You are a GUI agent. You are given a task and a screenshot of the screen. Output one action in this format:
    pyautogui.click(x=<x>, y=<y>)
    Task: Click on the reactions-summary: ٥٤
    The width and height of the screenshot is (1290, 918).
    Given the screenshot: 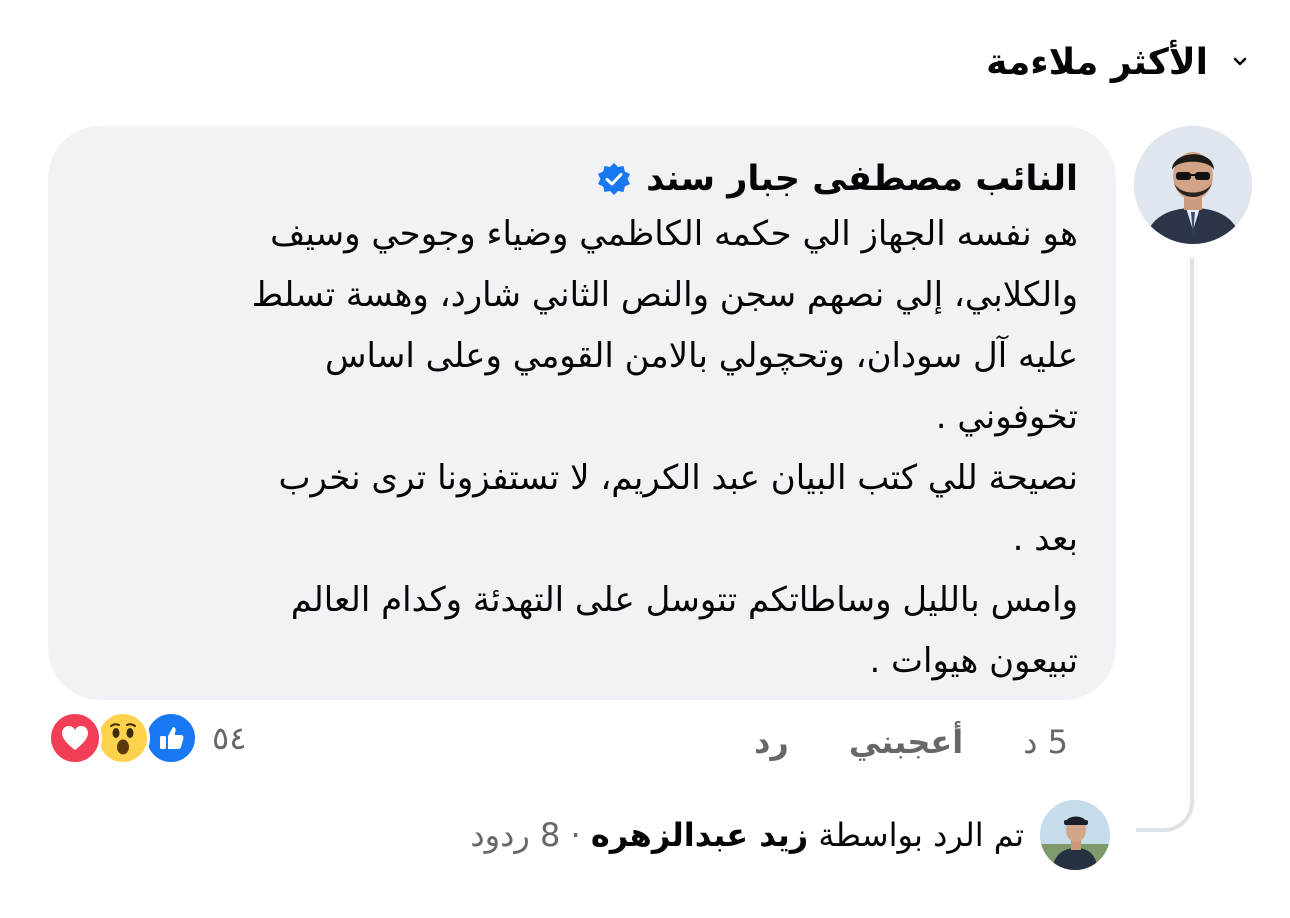 What is the action you would take?
    pyautogui.click(x=147, y=738)
    